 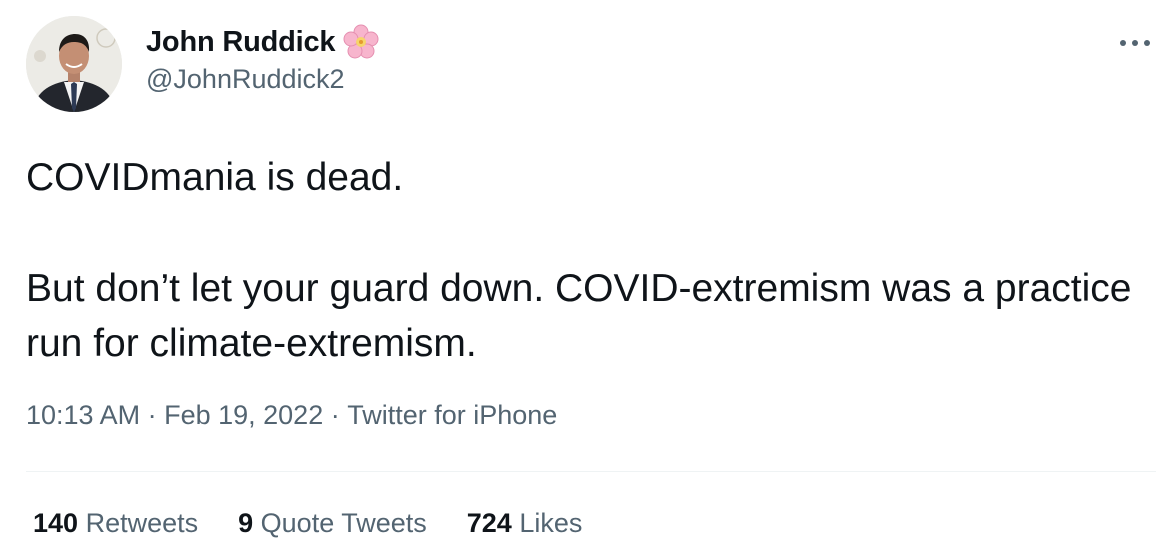 What do you see at coordinates (591, 471) in the screenshot?
I see `divider` at bounding box center [591, 471].